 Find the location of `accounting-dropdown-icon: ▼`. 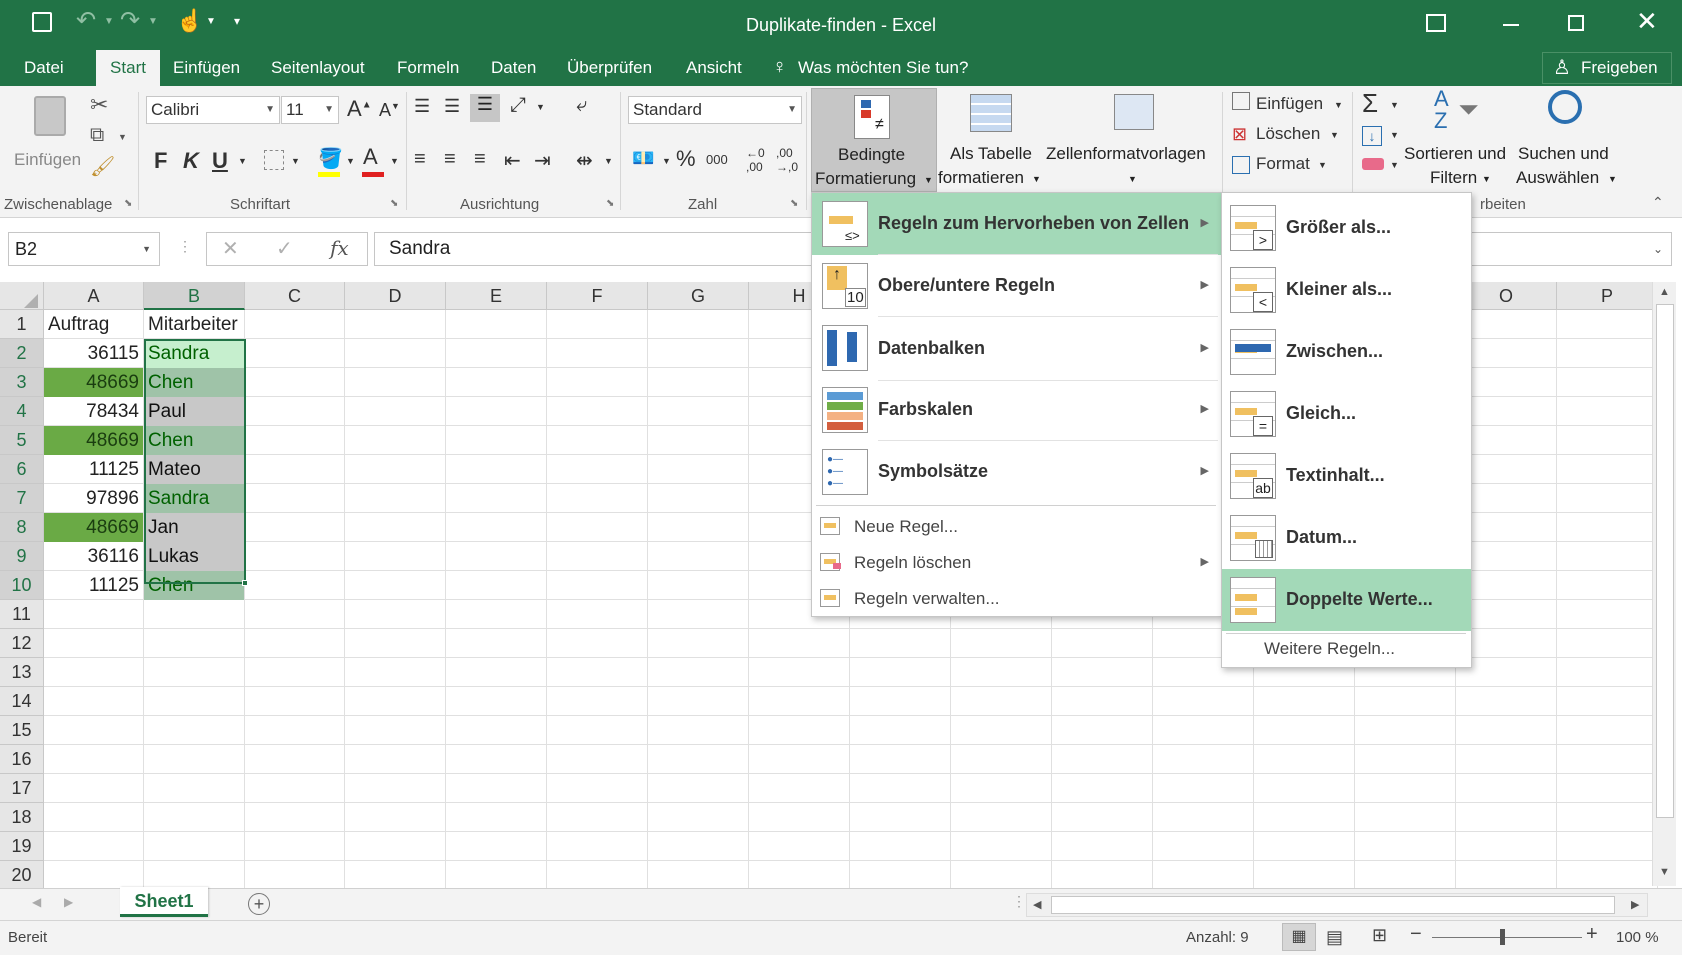

accounting-dropdown-icon: ▼ is located at coordinates (666, 161).